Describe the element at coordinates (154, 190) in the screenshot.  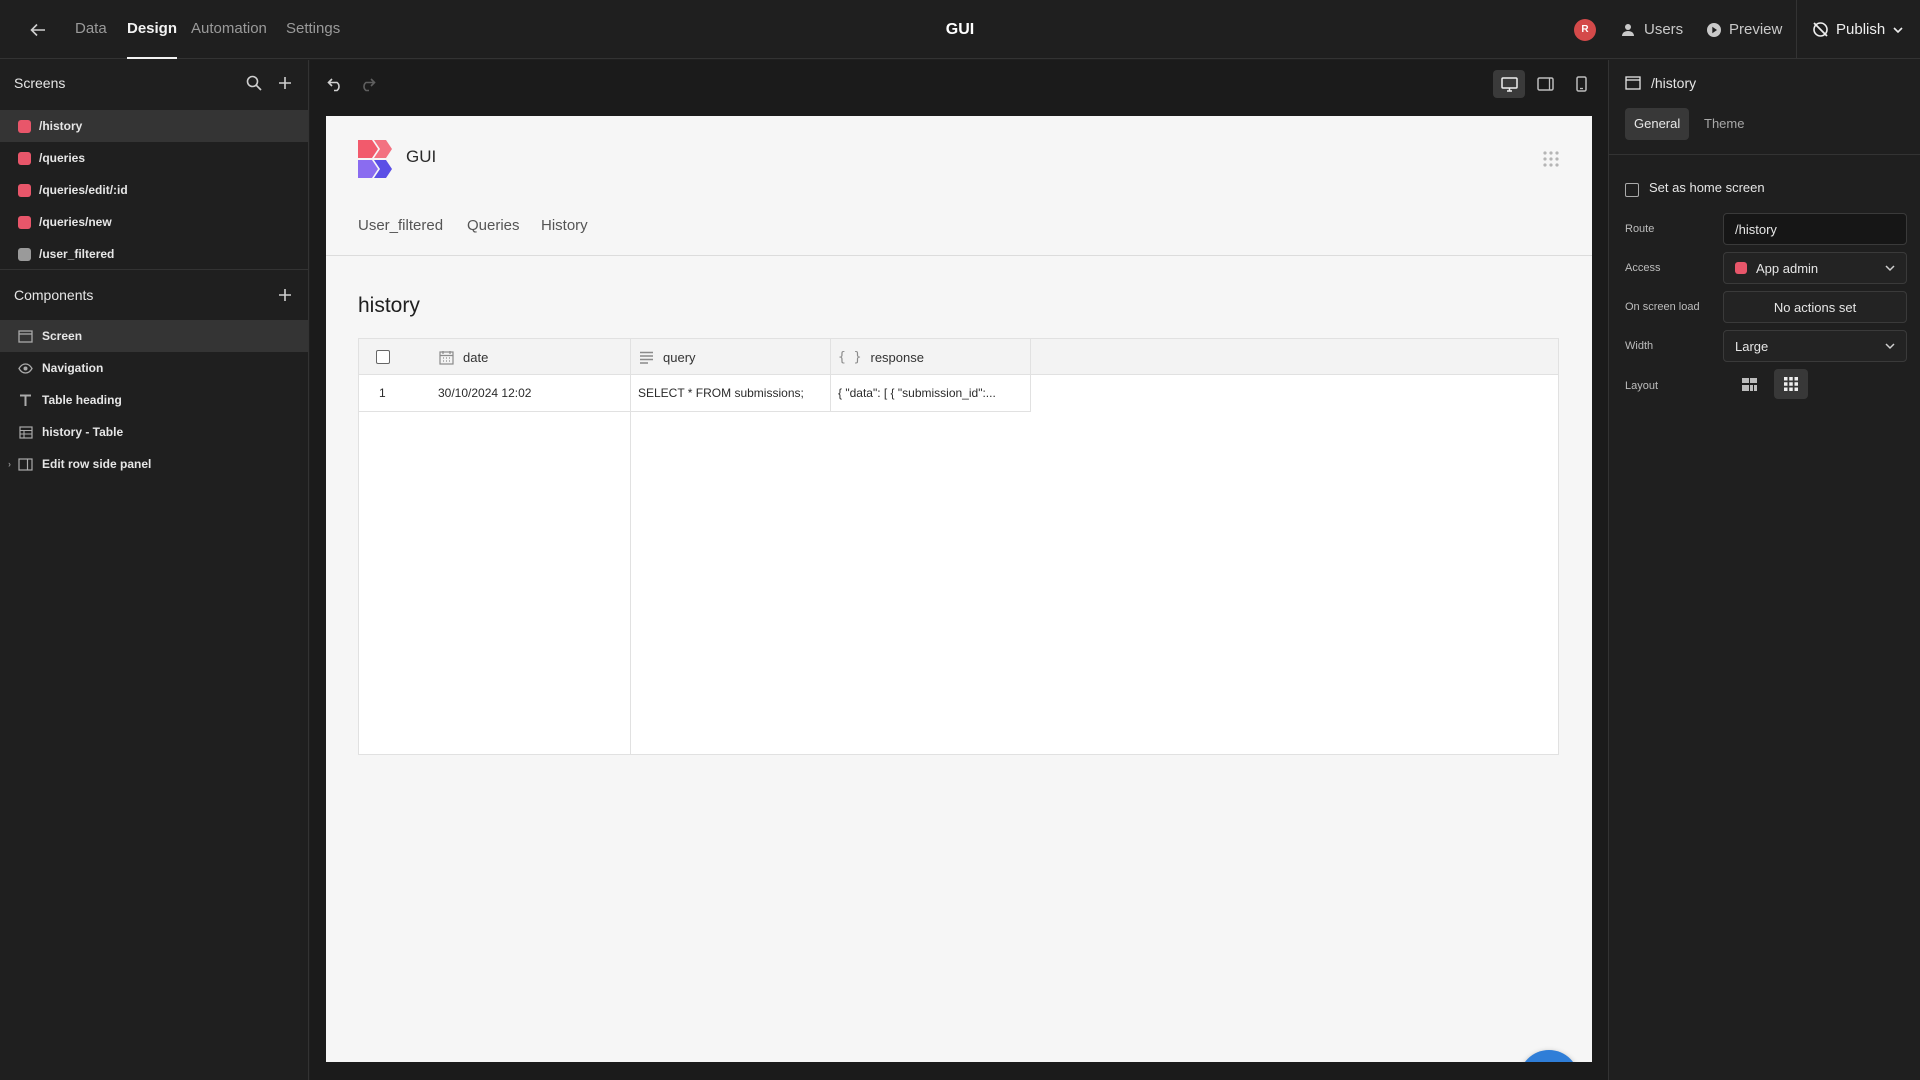
I see `screen-item-queries-edit: /queries/edit/:id` at that location.